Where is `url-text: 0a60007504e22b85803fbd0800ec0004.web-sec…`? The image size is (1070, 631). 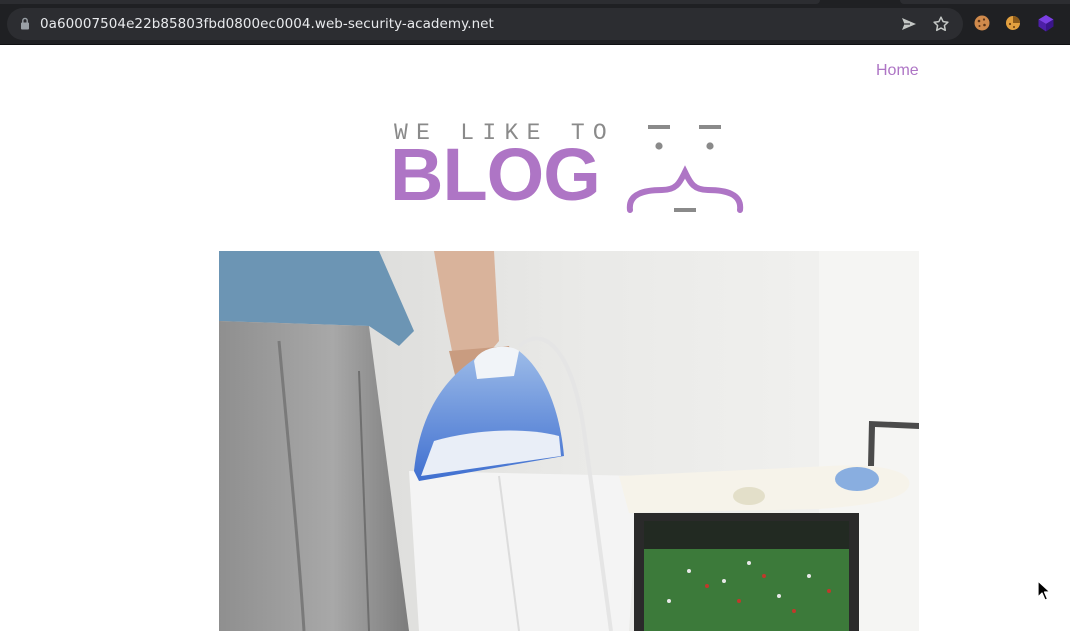
url-text: 0a60007504e22b85803fbd0800ec0004.web-sec… is located at coordinates (267, 24).